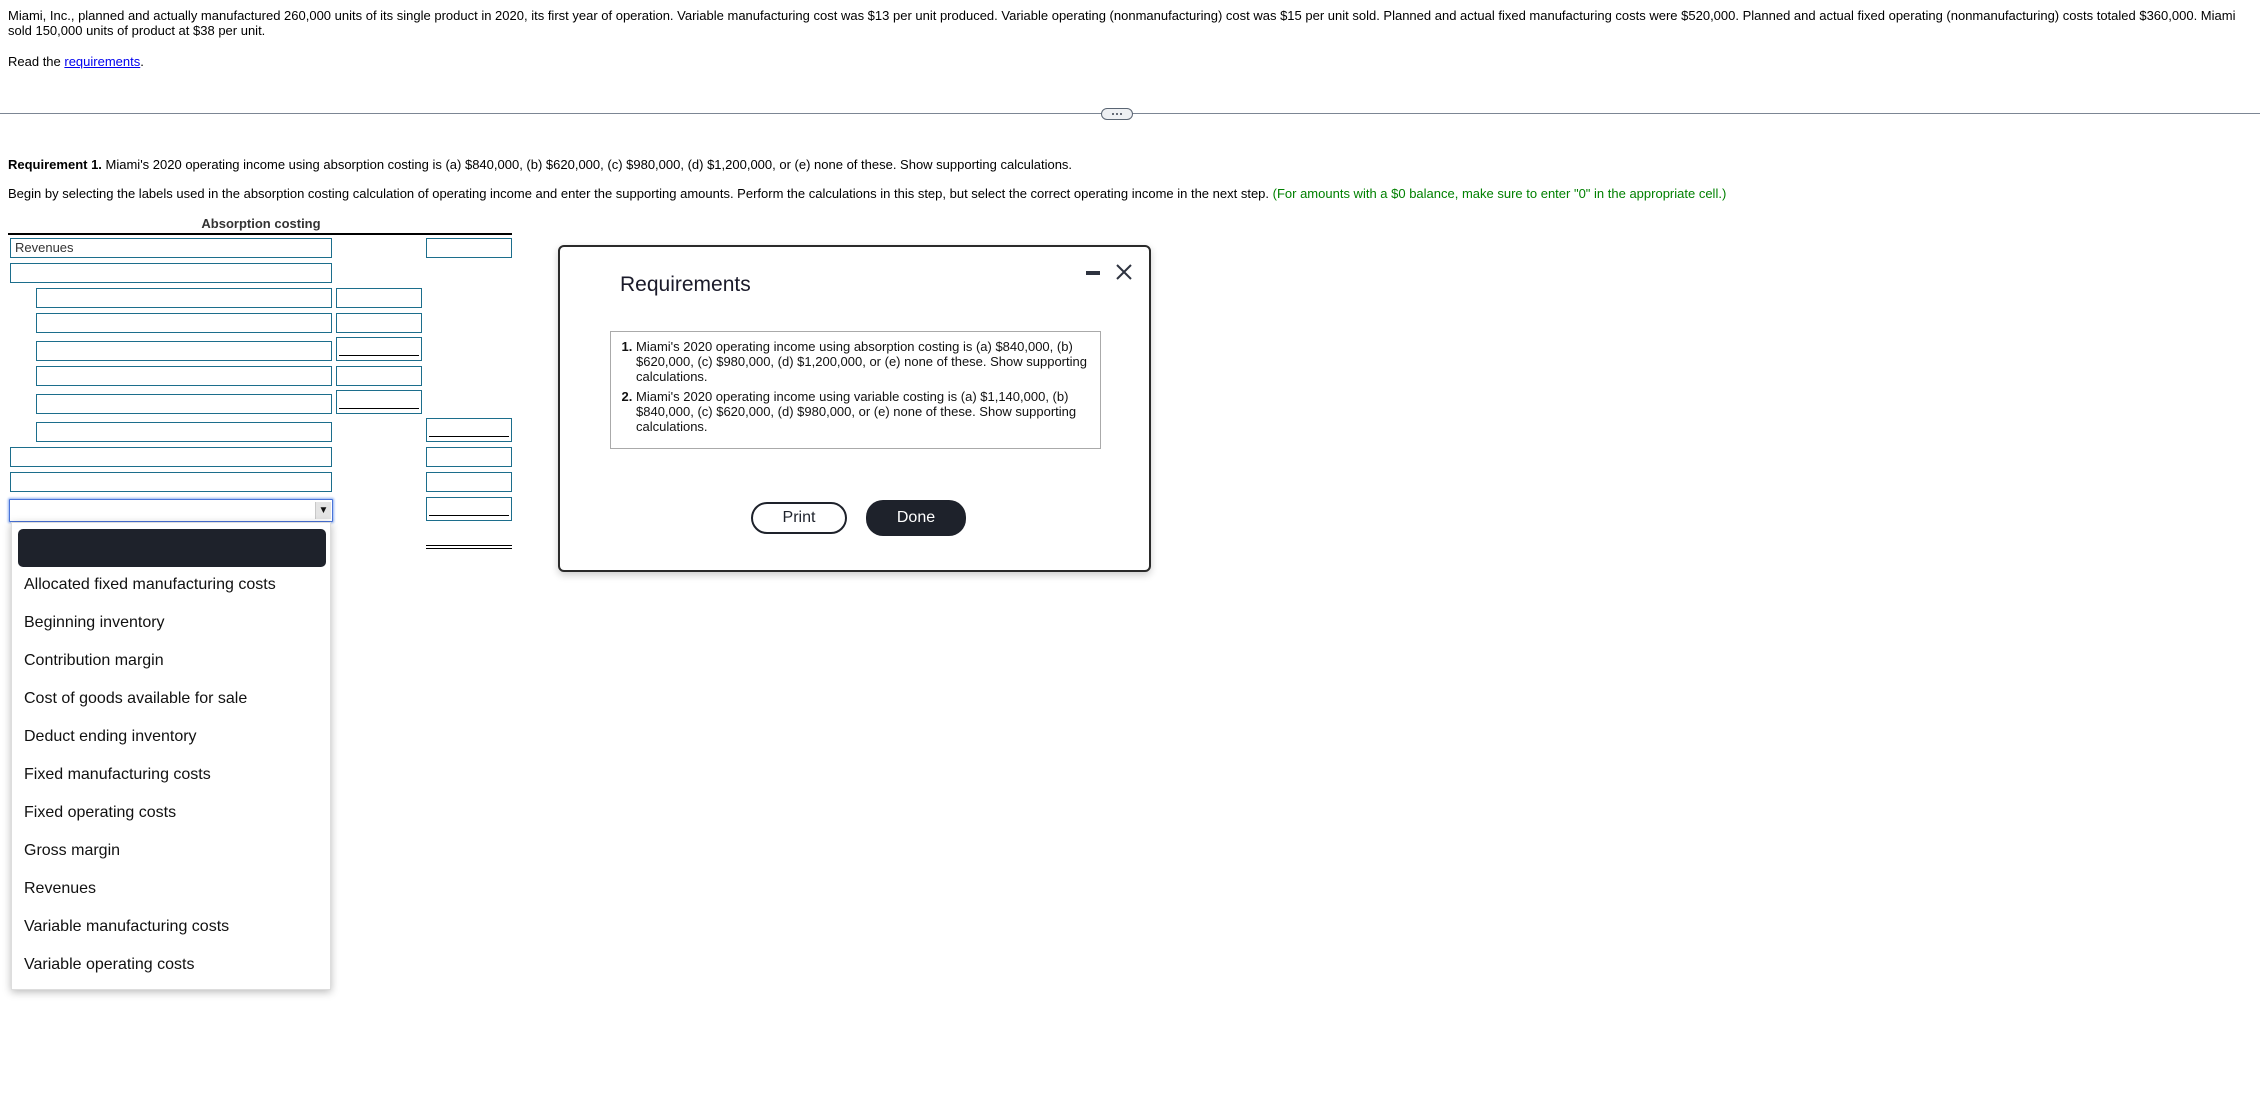 Image resolution: width=2260 pixels, height=1096 pixels. Describe the element at coordinates (94, 623) in the screenshot. I see `dropdown-option: Beginning inventory` at that location.